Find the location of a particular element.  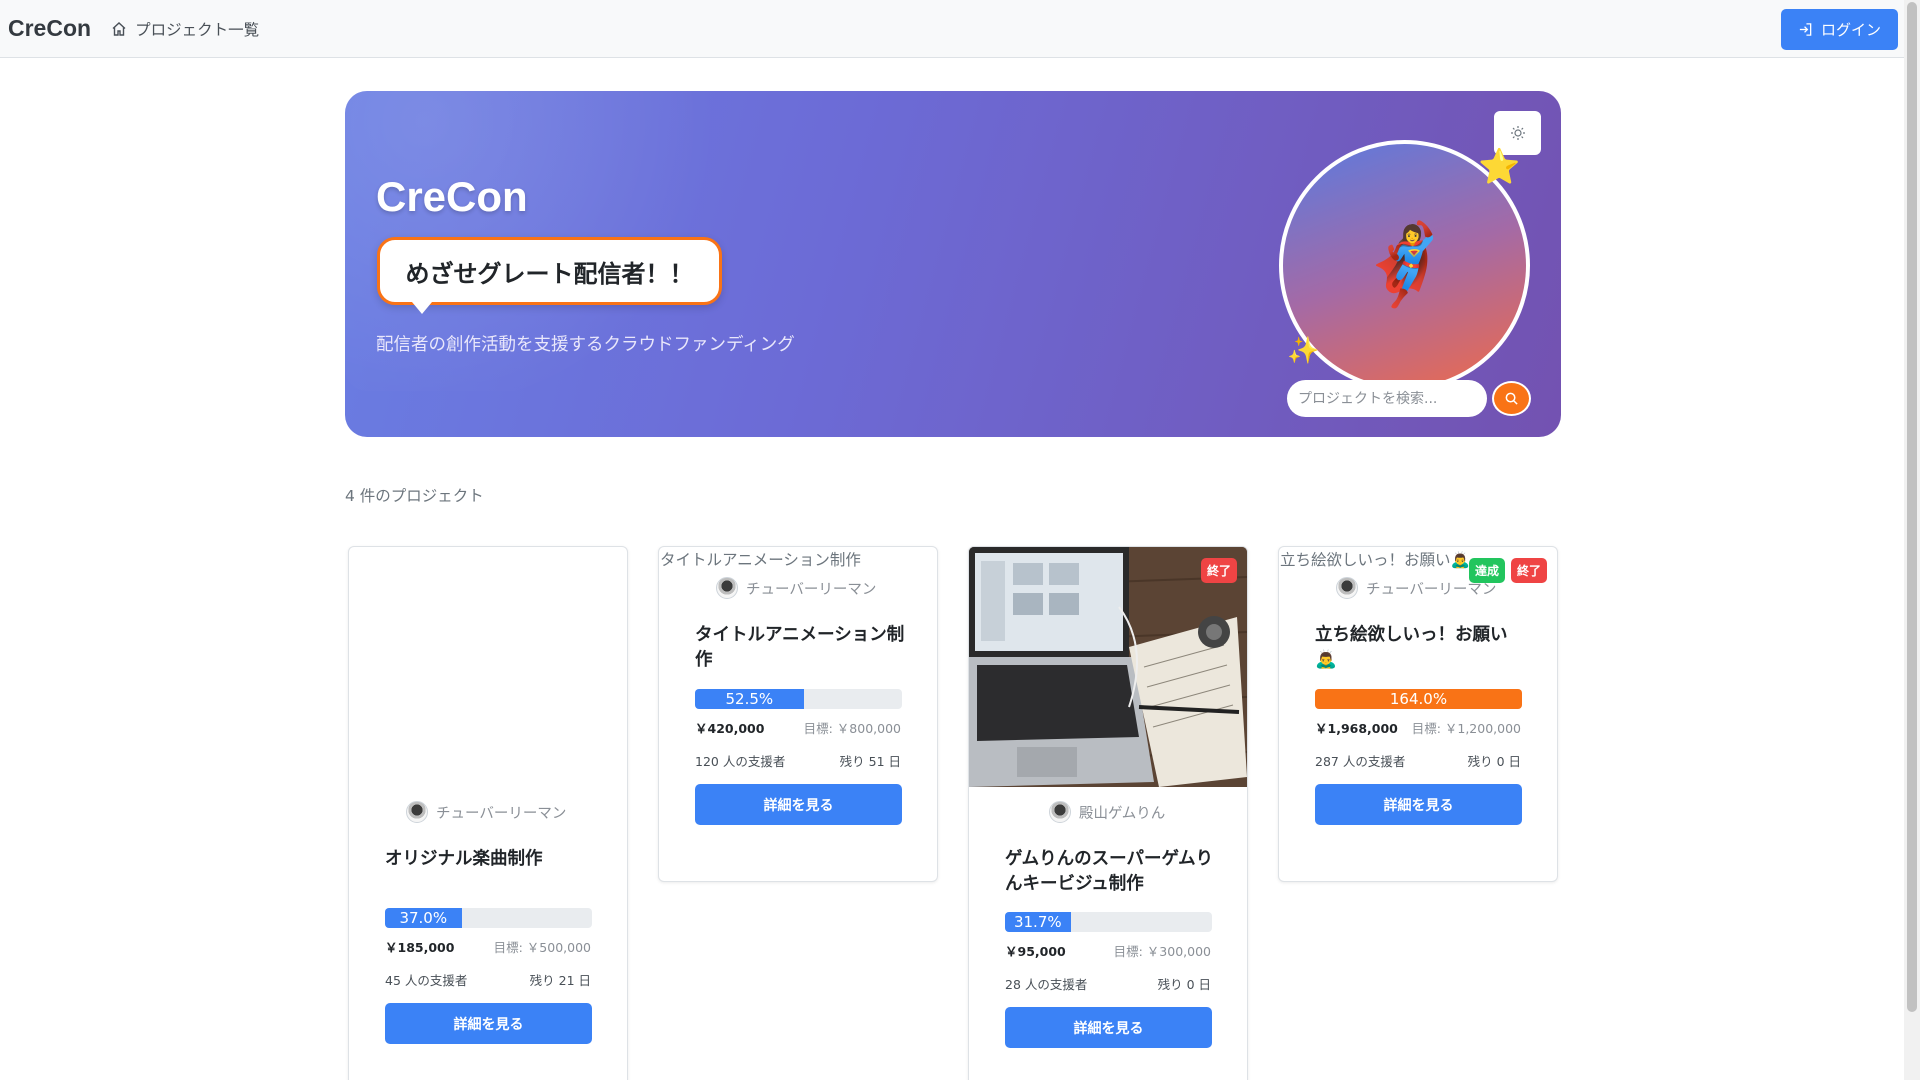

progress-label: 52.5% is located at coordinates (749, 699).